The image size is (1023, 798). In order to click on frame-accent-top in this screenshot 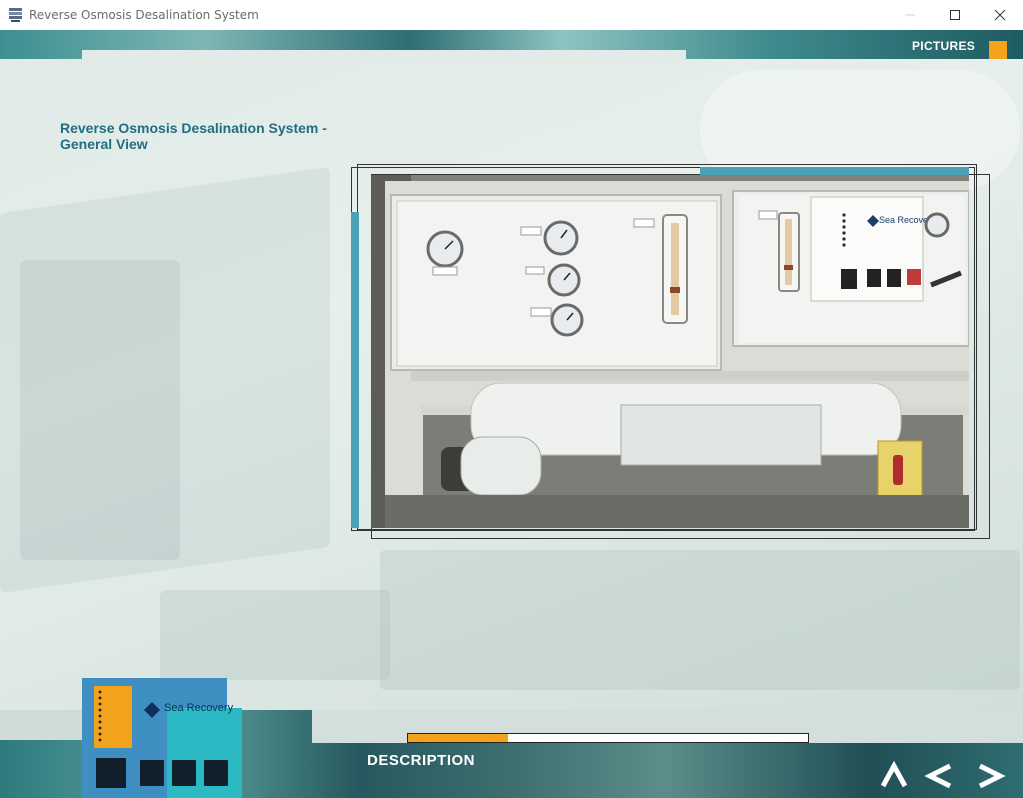, I will do `click(834, 171)`.